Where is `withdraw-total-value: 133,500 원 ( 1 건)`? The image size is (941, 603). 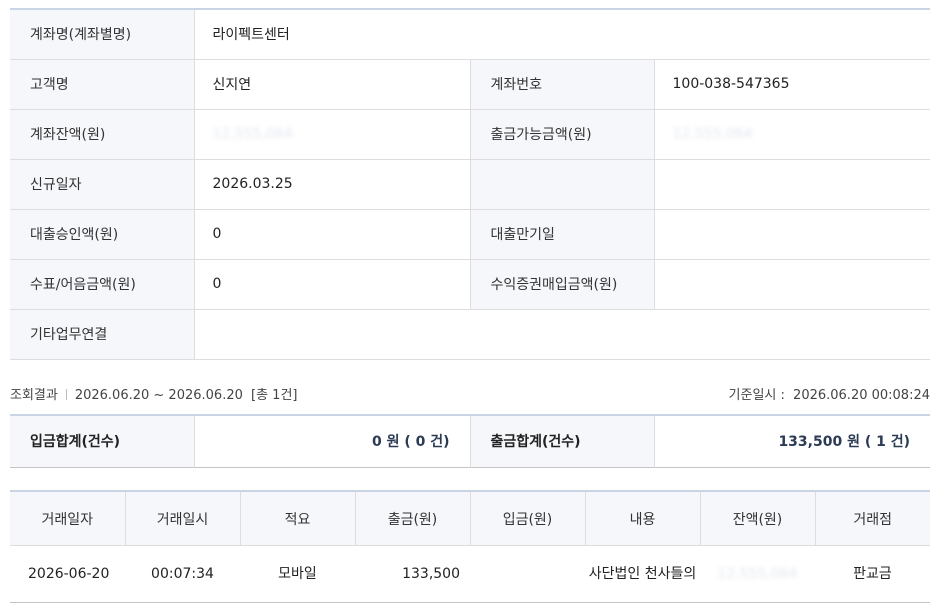 withdraw-total-value: 133,500 원 ( 1 건) is located at coordinates (844, 442).